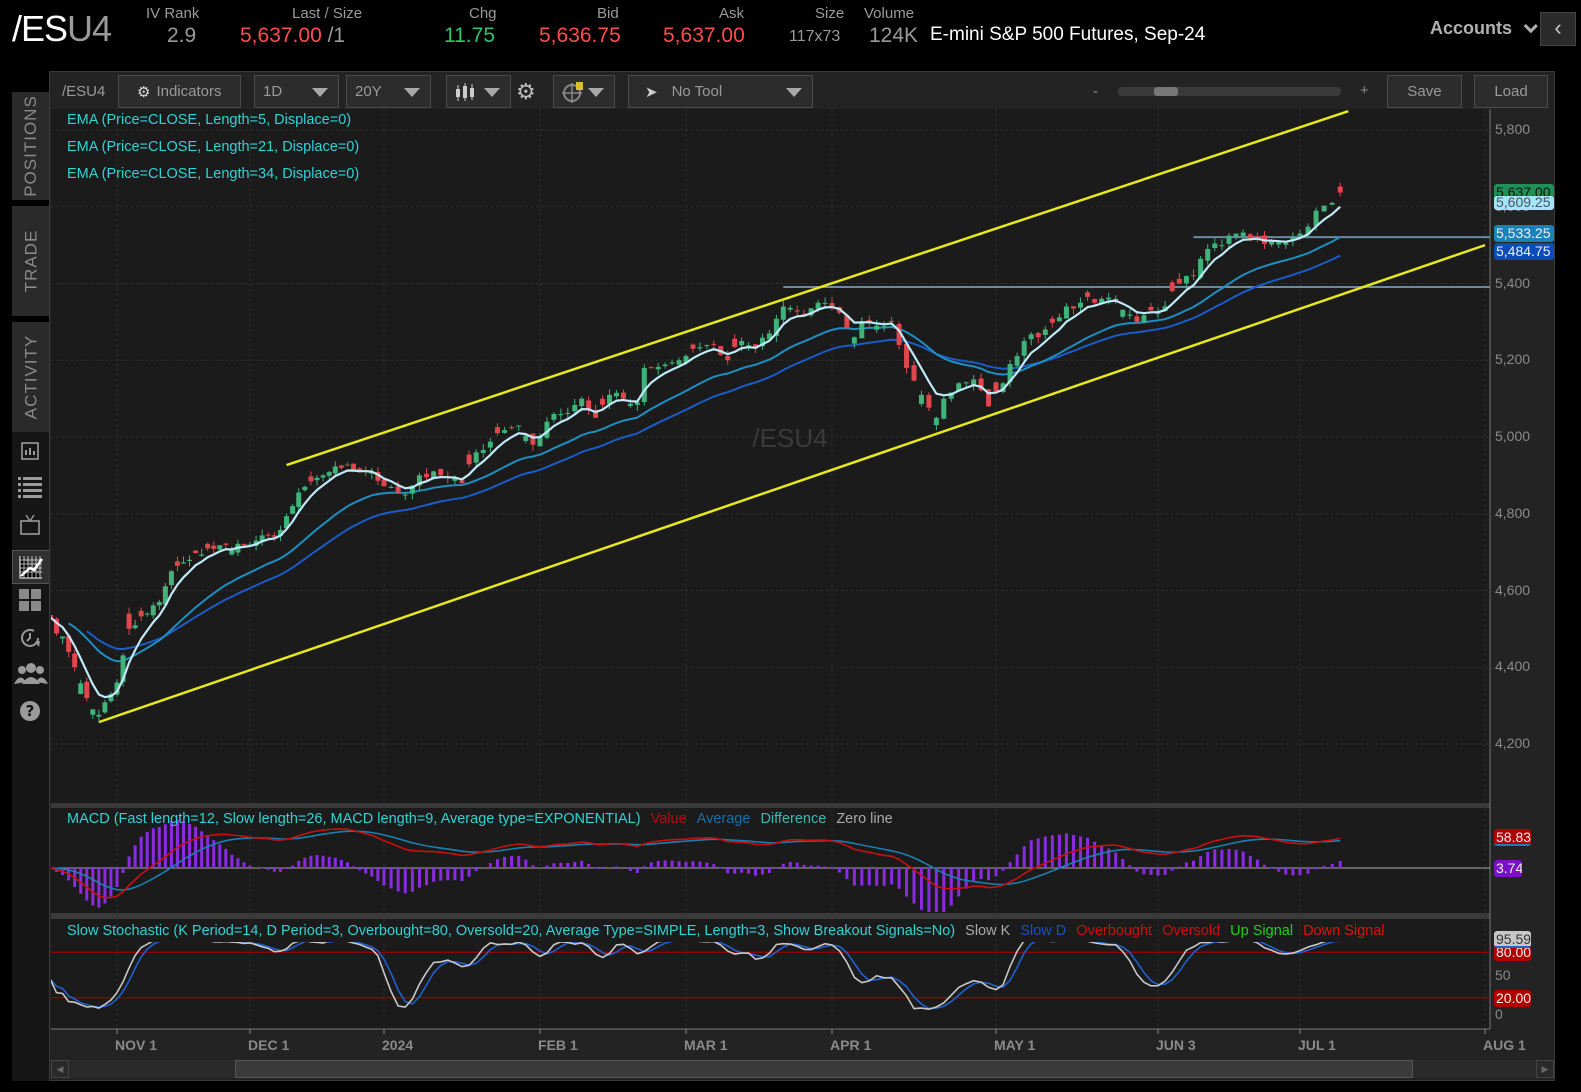 This screenshot has width=1581, height=1092. What do you see at coordinates (824, 1069) in the screenshot?
I see `scrollbar-thumb` at bounding box center [824, 1069].